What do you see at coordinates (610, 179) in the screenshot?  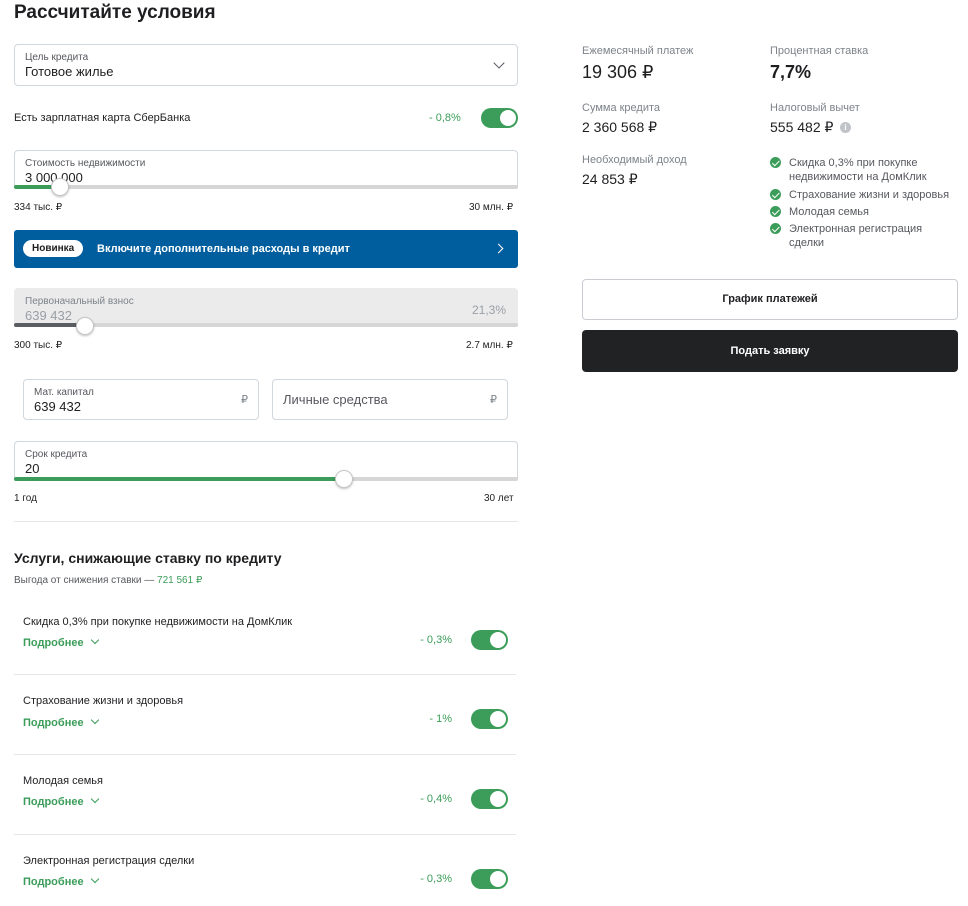 I see `required-income-value: 24 853 ₽` at bounding box center [610, 179].